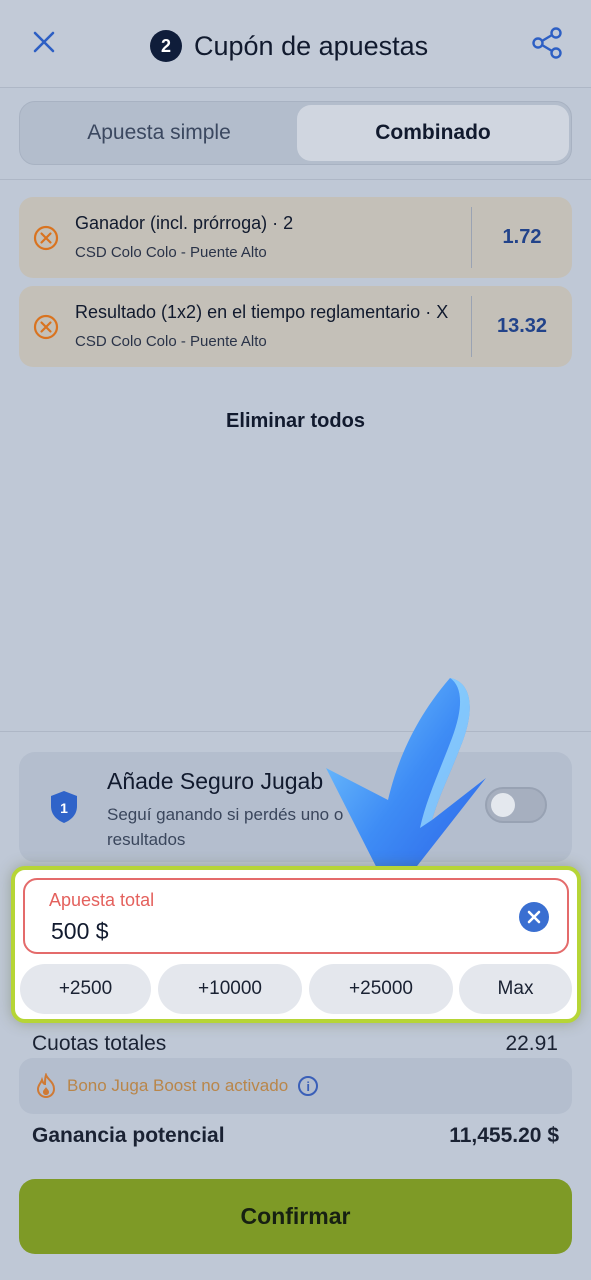 This screenshot has height=1280, width=591. I want to click on share-button, so click(547, 43).